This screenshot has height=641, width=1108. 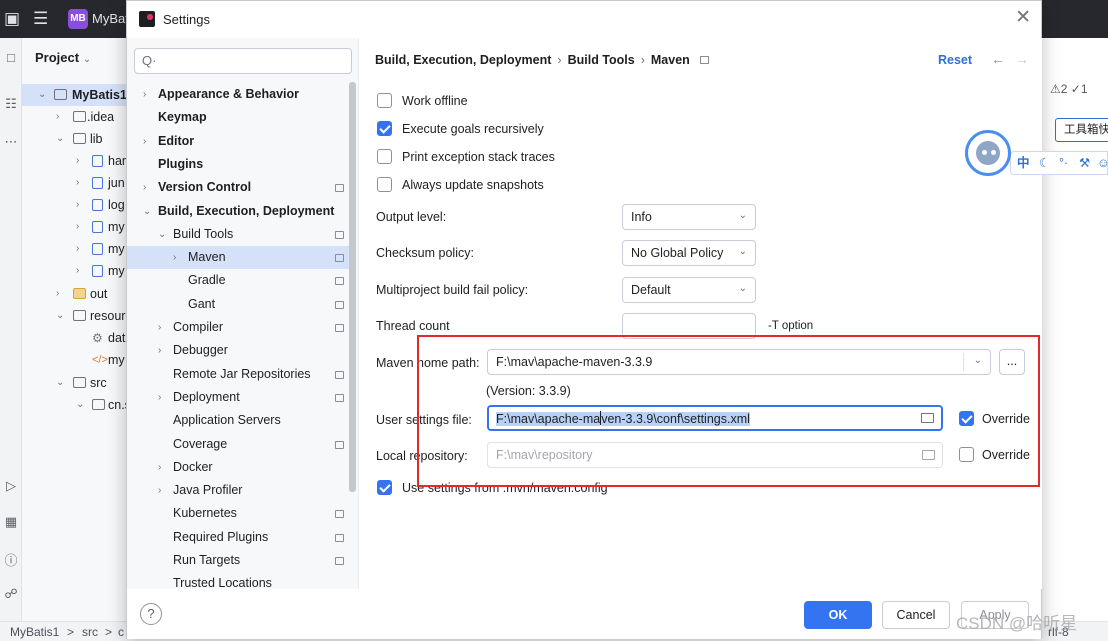 I want to click on inspections-widget: ⚠2 ✓1, so click(x=1069, y=89).